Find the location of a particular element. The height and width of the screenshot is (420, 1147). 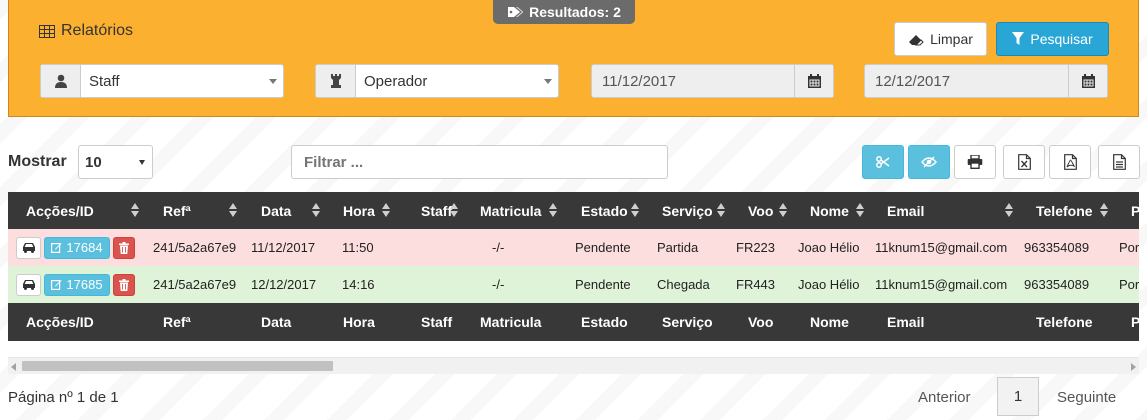

cell-flight: FR223 is located at coordinates (762, 247).